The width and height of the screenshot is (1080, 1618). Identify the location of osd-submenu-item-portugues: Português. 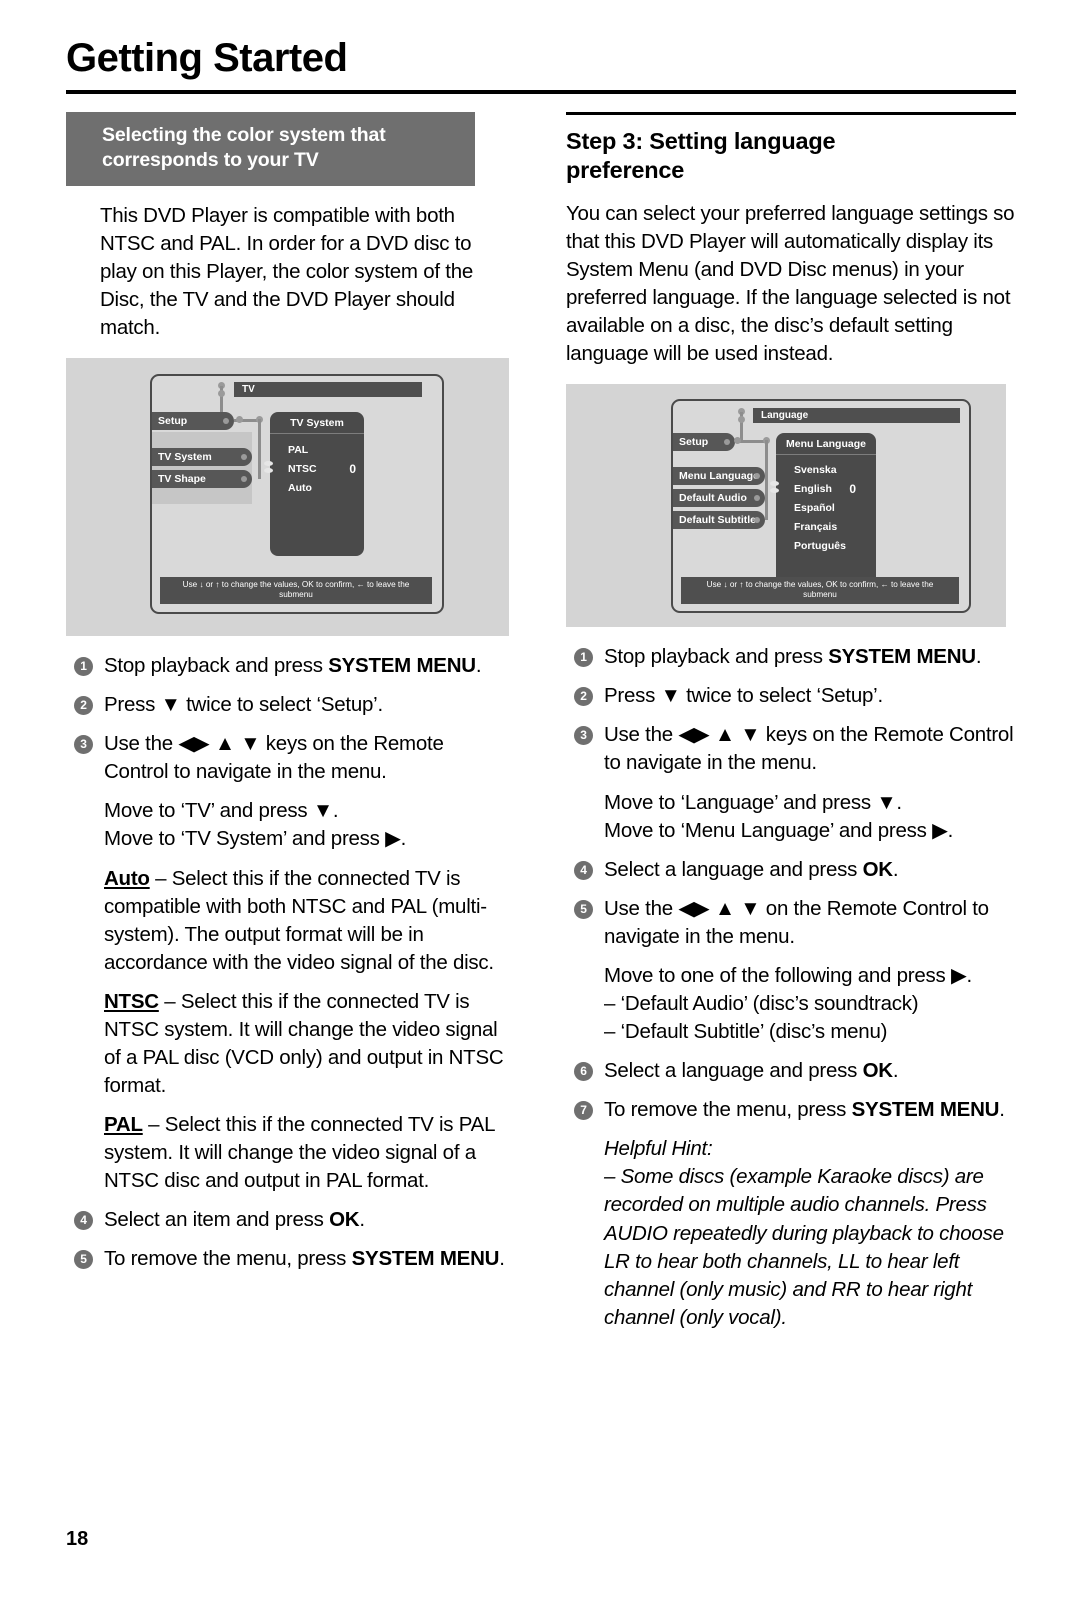
(826, 545).